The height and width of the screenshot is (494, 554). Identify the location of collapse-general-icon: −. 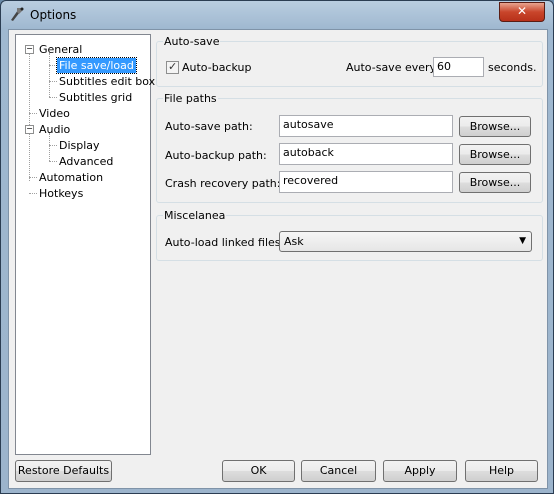
(29, 49).